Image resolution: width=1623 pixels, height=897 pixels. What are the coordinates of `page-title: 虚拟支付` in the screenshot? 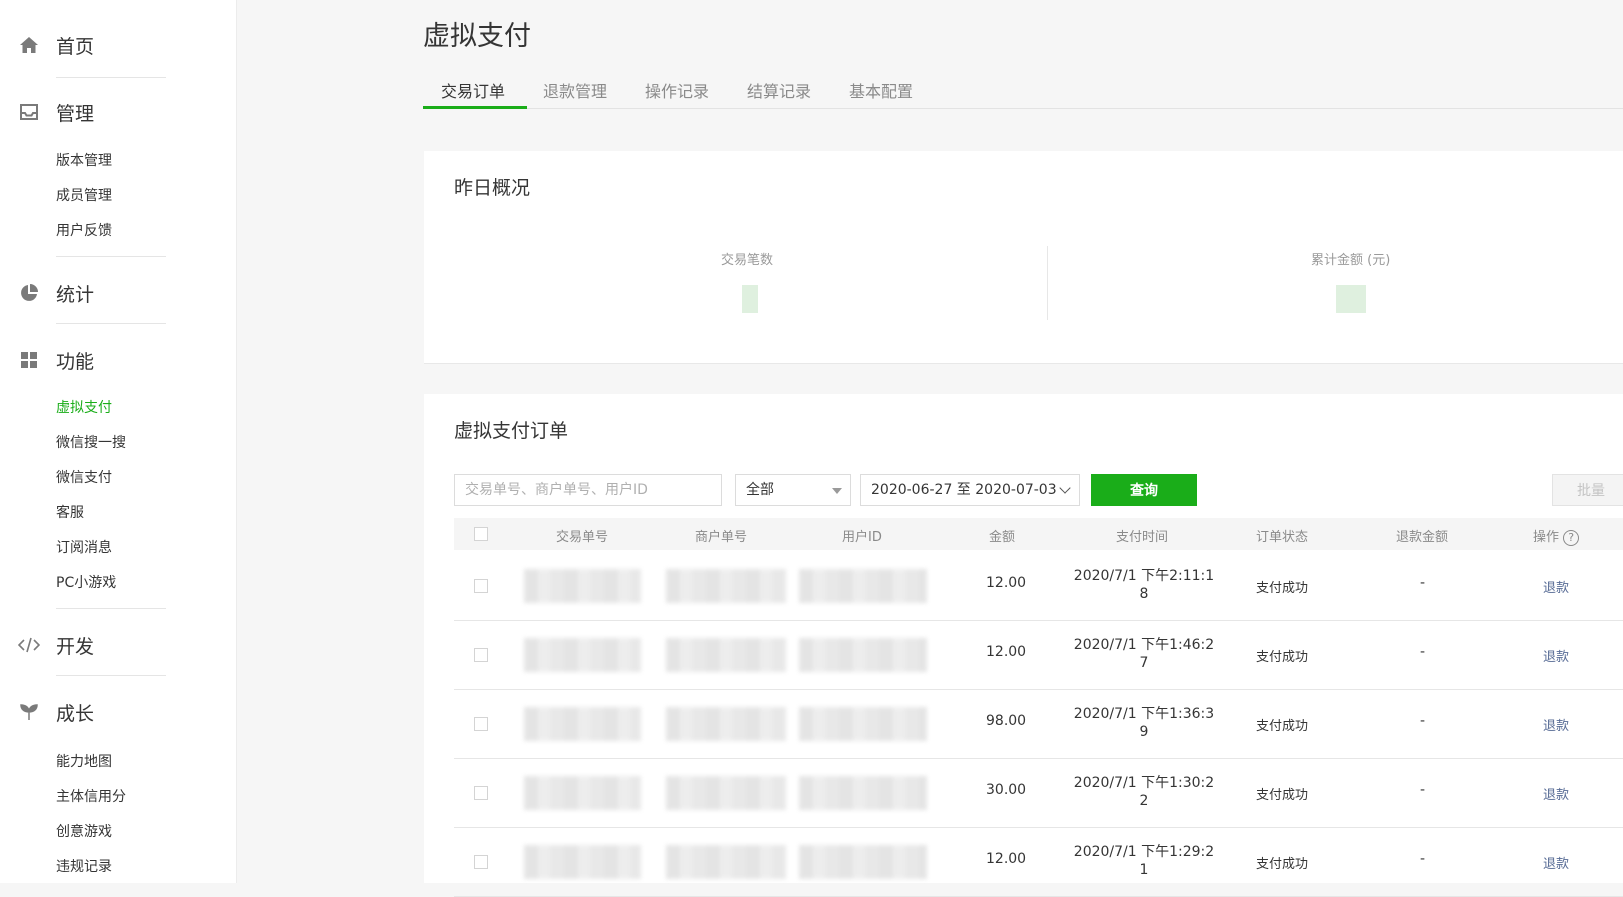 It's located at (477, 36).